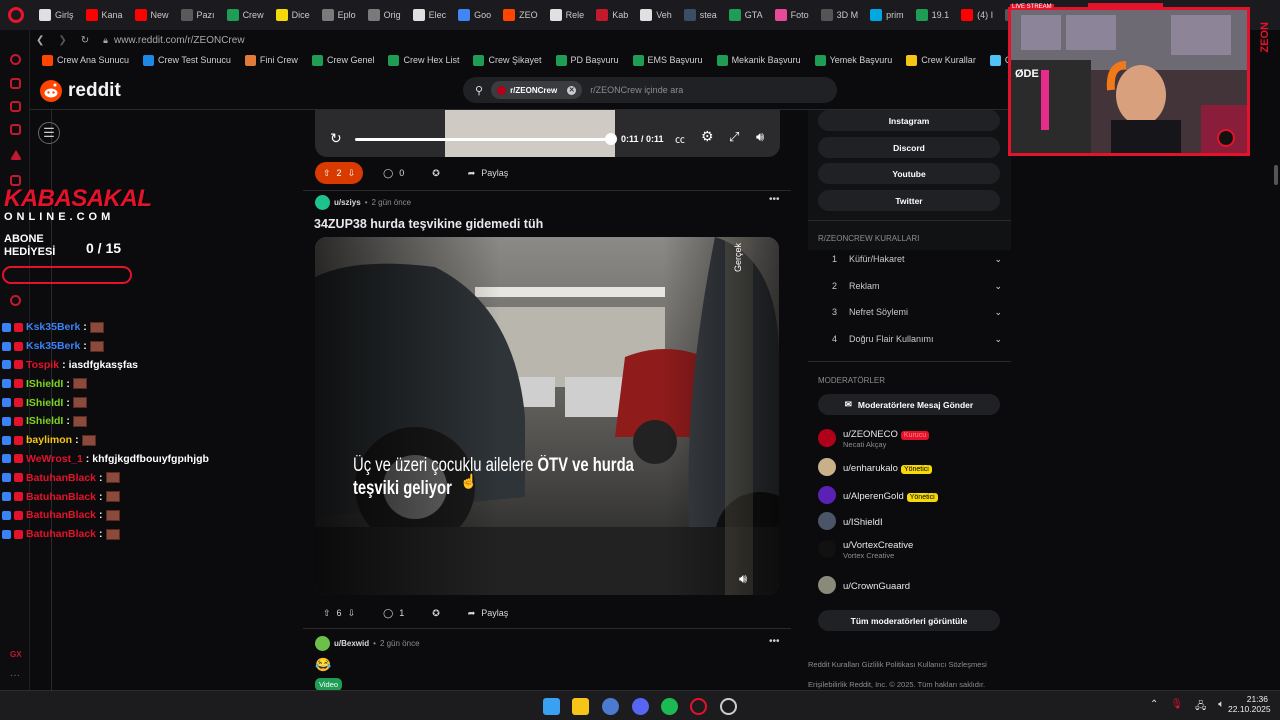 The image size is (1280, 720). What do you see at coordinates (393, 173) in the screenshot?
I see `post1-comments: ◯ 0` at bounding box center [393, 173].